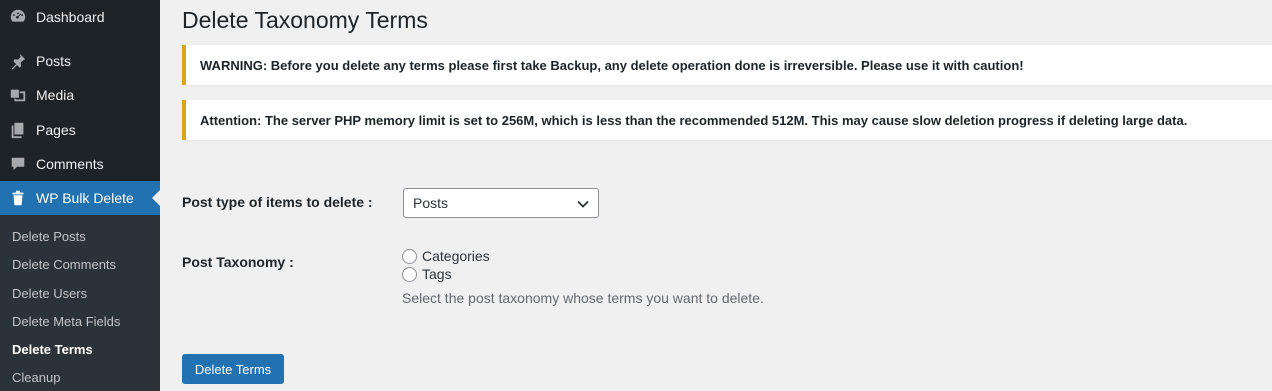 The width and height of the screenshot is (1272, 391). Describe the element at coordinates (80, 61) in the screenshot. I see `menu-item-posts: Posts` at that location.